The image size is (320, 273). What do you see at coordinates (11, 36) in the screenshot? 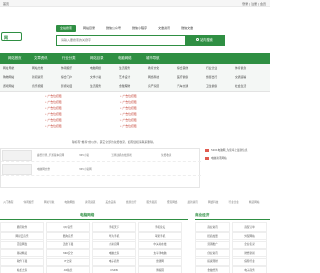
I see `site-logo: 网` at bounding box center [11, 36].